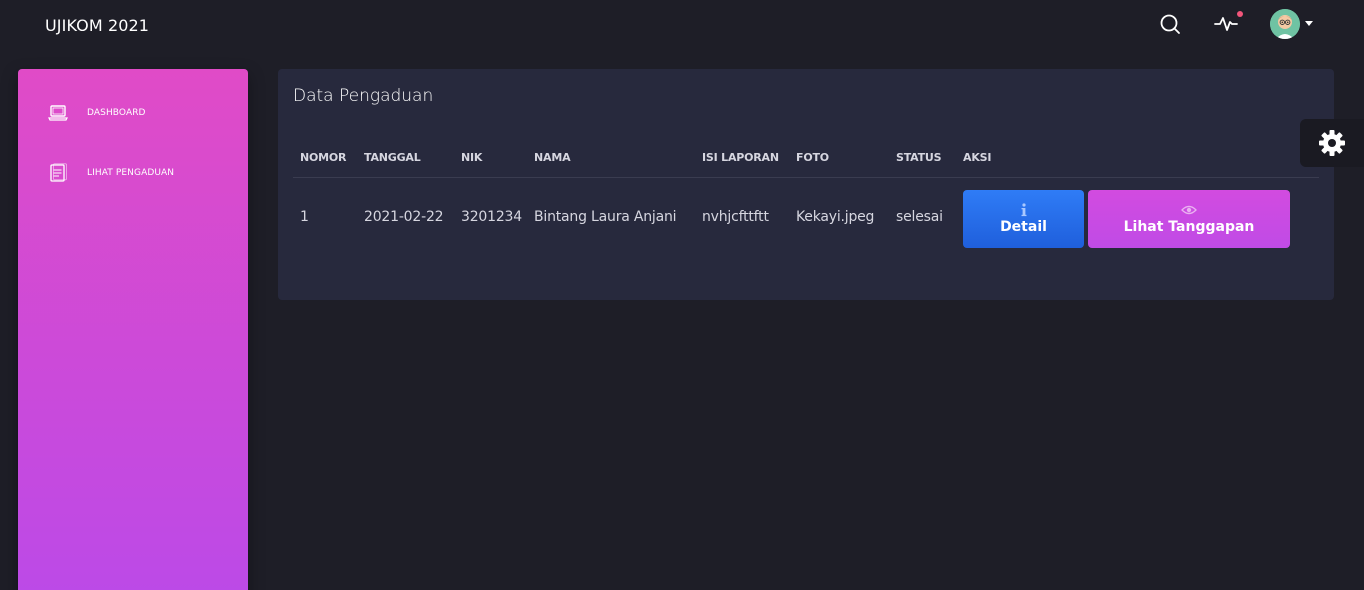 Image resolution: width=1364 pixels, height=590 pixels. What do you see at coordinates (1240, 14) in the screenshot?
I see `notification-dot` at bounding box center [1240, 14].